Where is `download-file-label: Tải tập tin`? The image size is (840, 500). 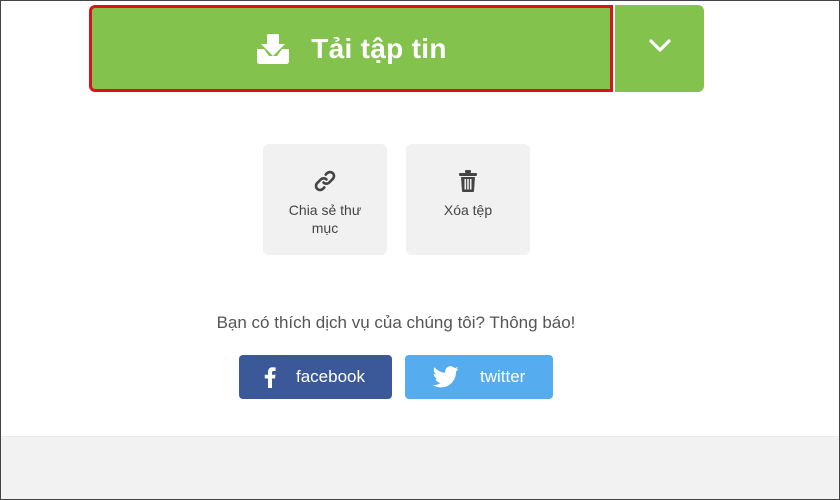 download-file-label: Tải tập tin is located at coordinates (379, 48).